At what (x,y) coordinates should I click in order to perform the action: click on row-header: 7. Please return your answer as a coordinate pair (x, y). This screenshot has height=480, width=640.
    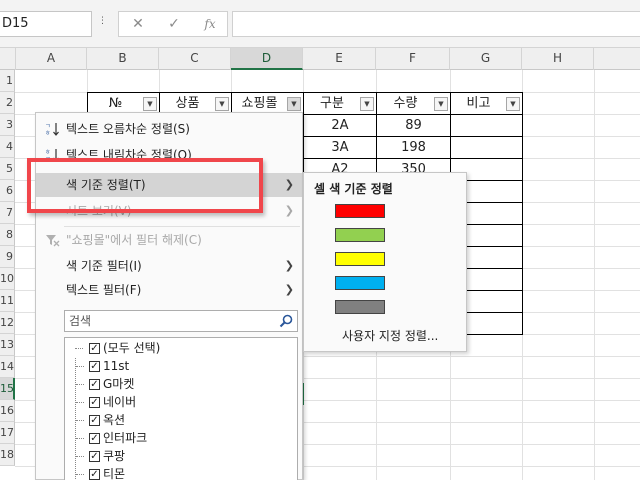
    Looking at the image, I should click on (7, 213).